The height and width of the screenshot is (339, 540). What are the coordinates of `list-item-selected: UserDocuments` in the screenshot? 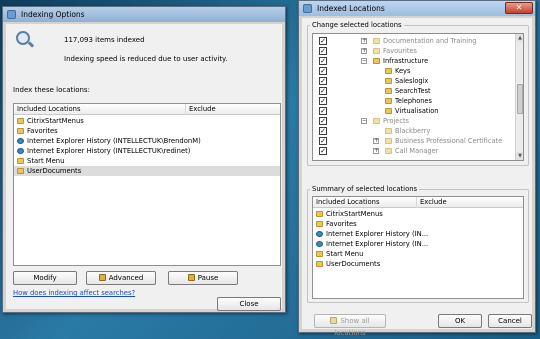 It's located at (147, 171).